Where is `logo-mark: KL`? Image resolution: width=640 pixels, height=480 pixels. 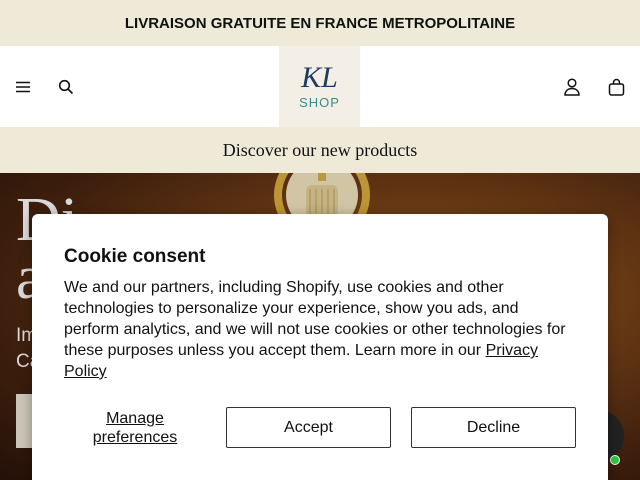 logo-mark: KL is located at coordinates (319, 77).